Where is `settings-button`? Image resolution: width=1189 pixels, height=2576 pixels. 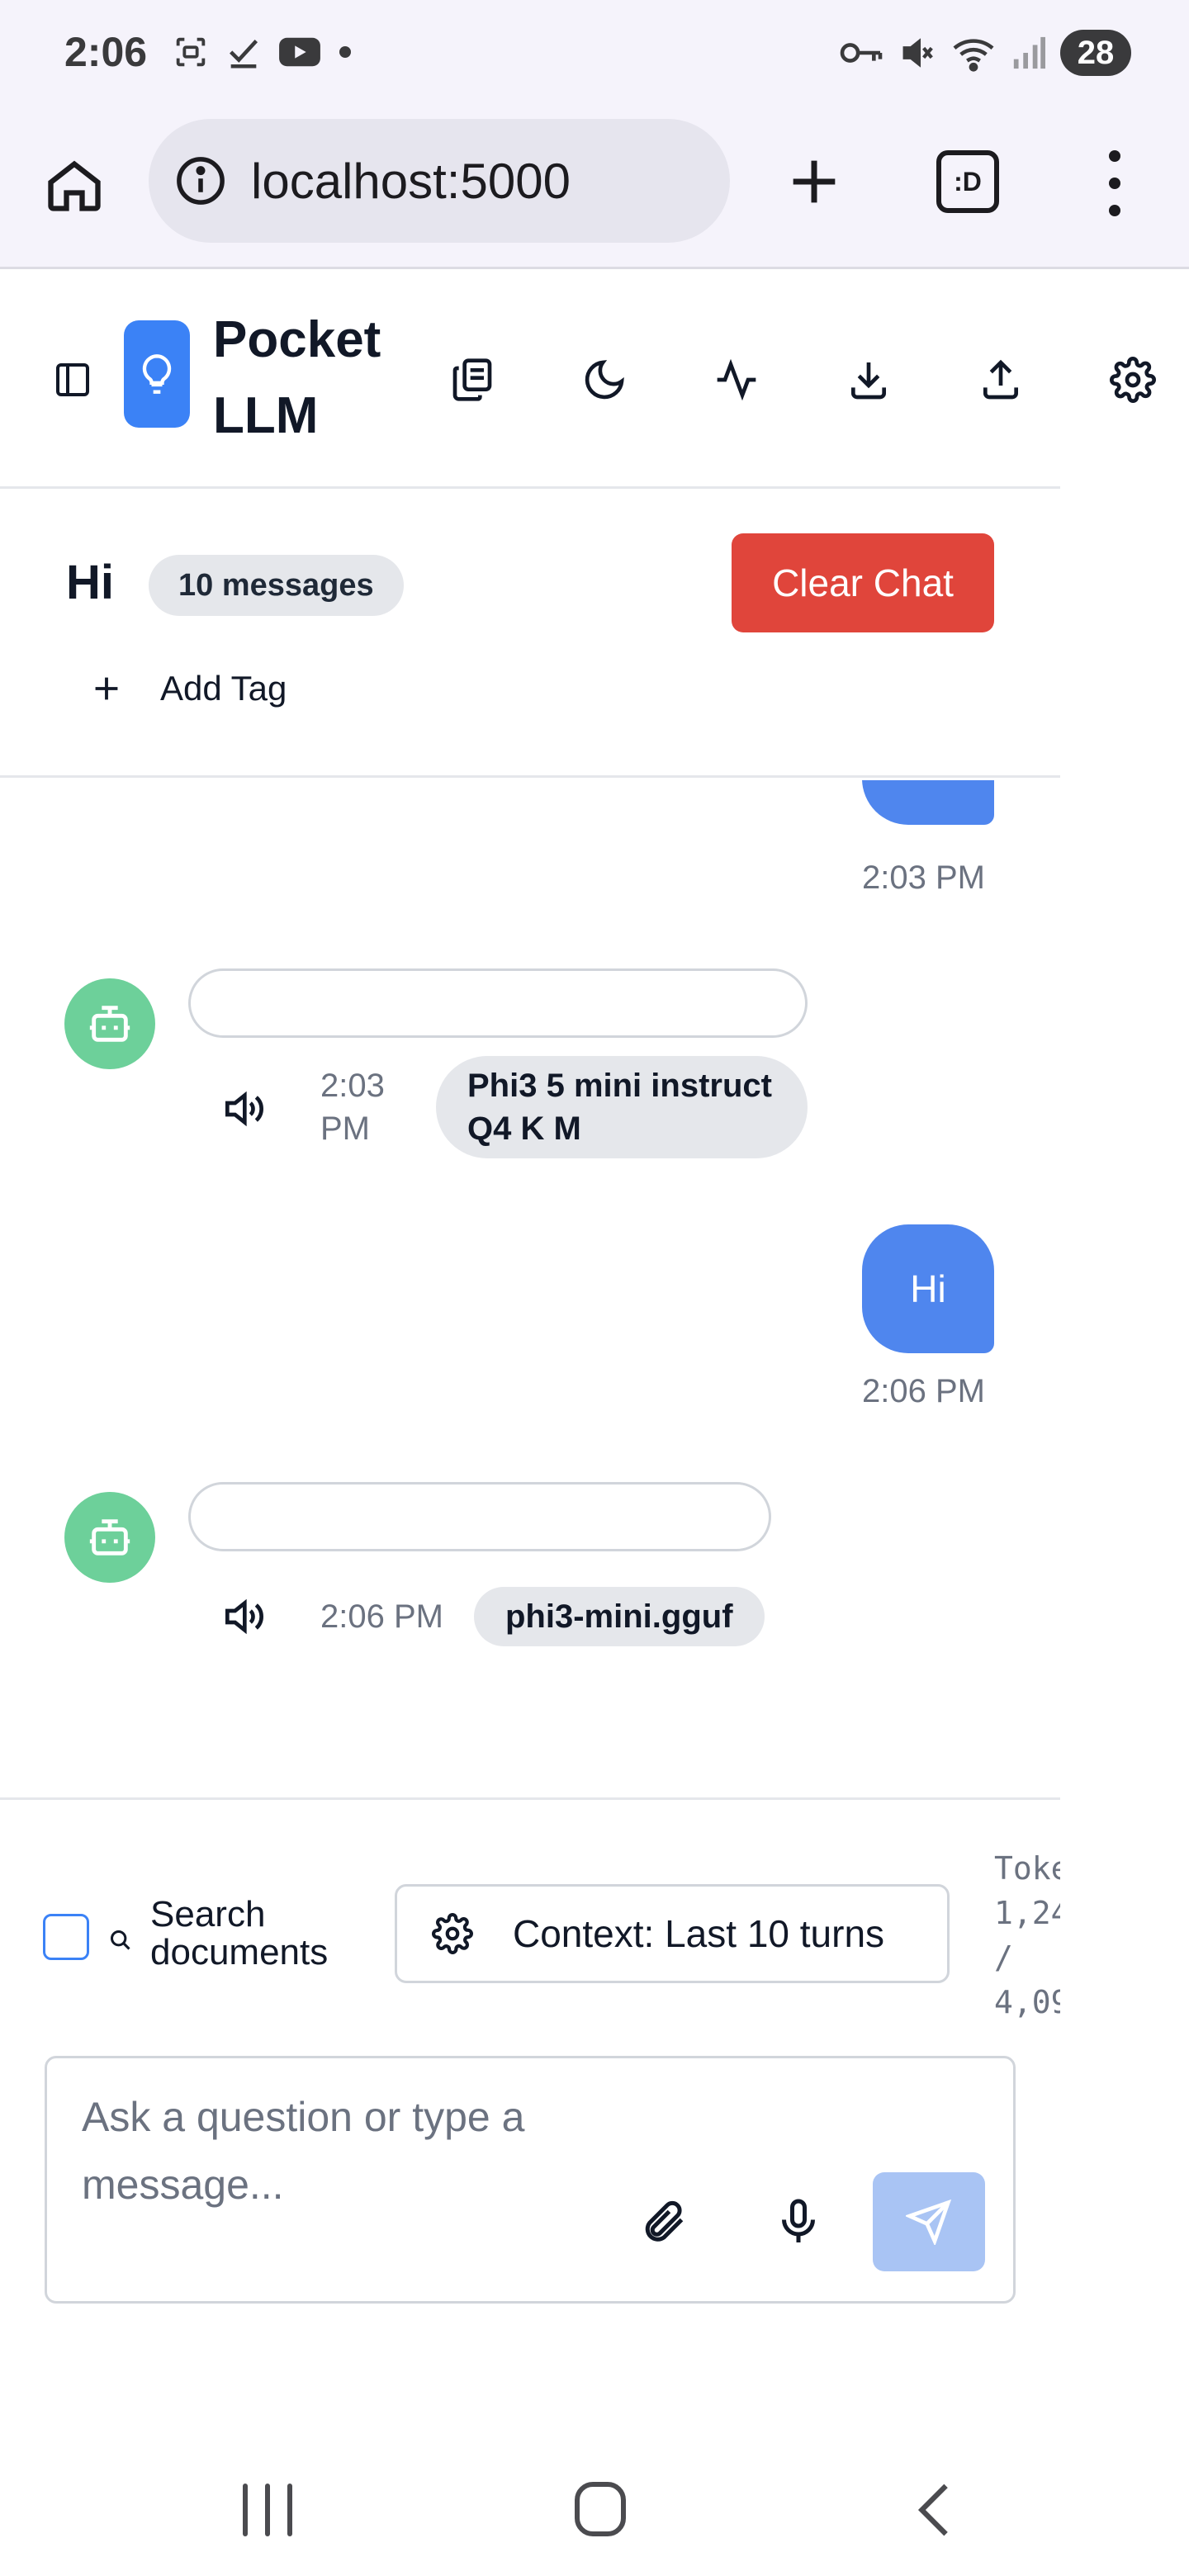
settings-button is located at coordinates (1133, 380).